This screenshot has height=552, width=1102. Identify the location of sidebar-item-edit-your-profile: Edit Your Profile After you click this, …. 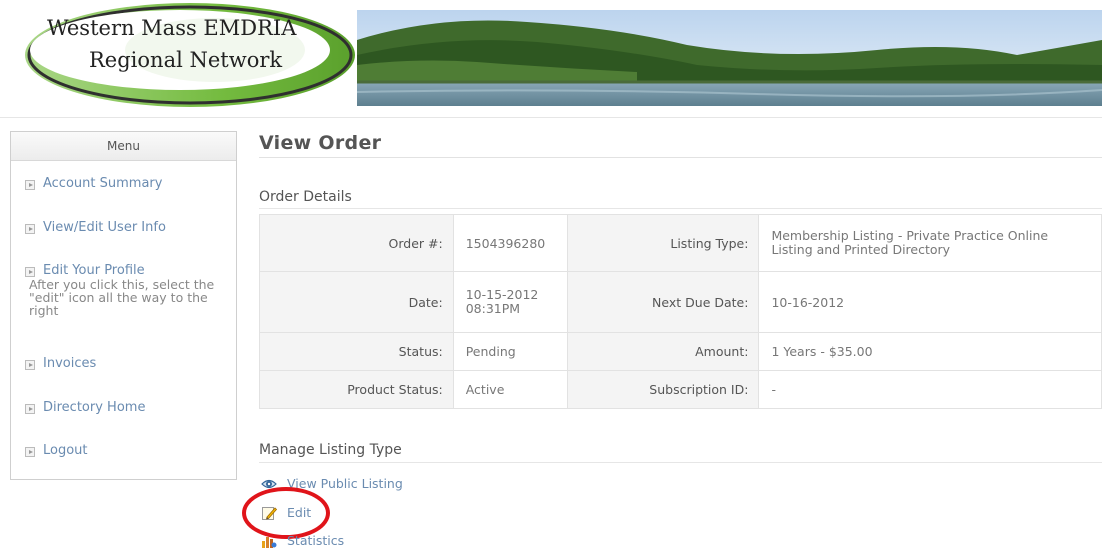
(127, 290).